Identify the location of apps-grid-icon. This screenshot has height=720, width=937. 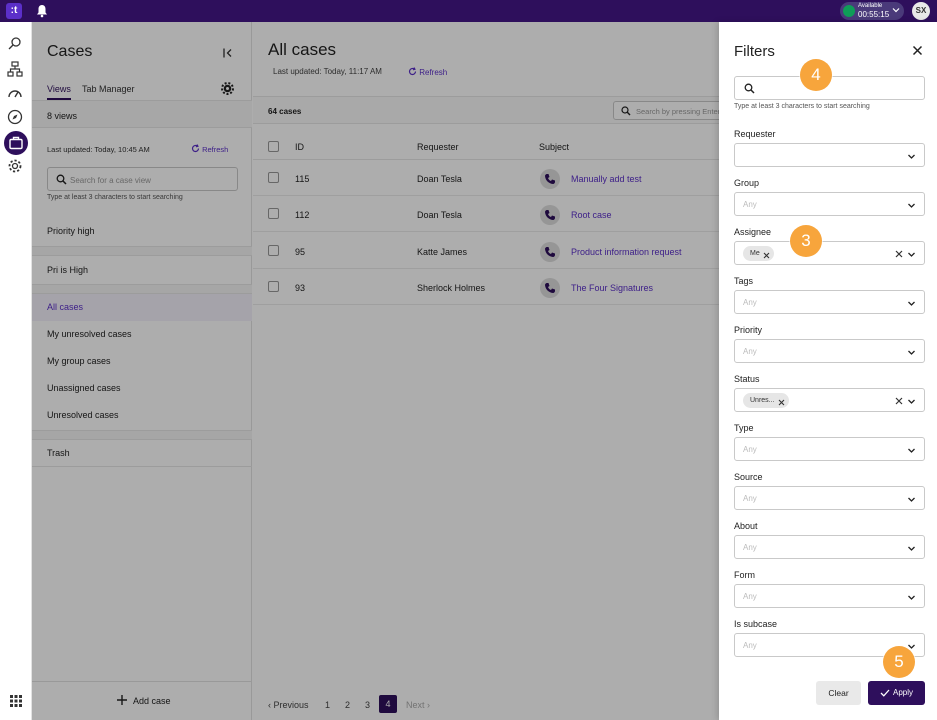
(16, 701).